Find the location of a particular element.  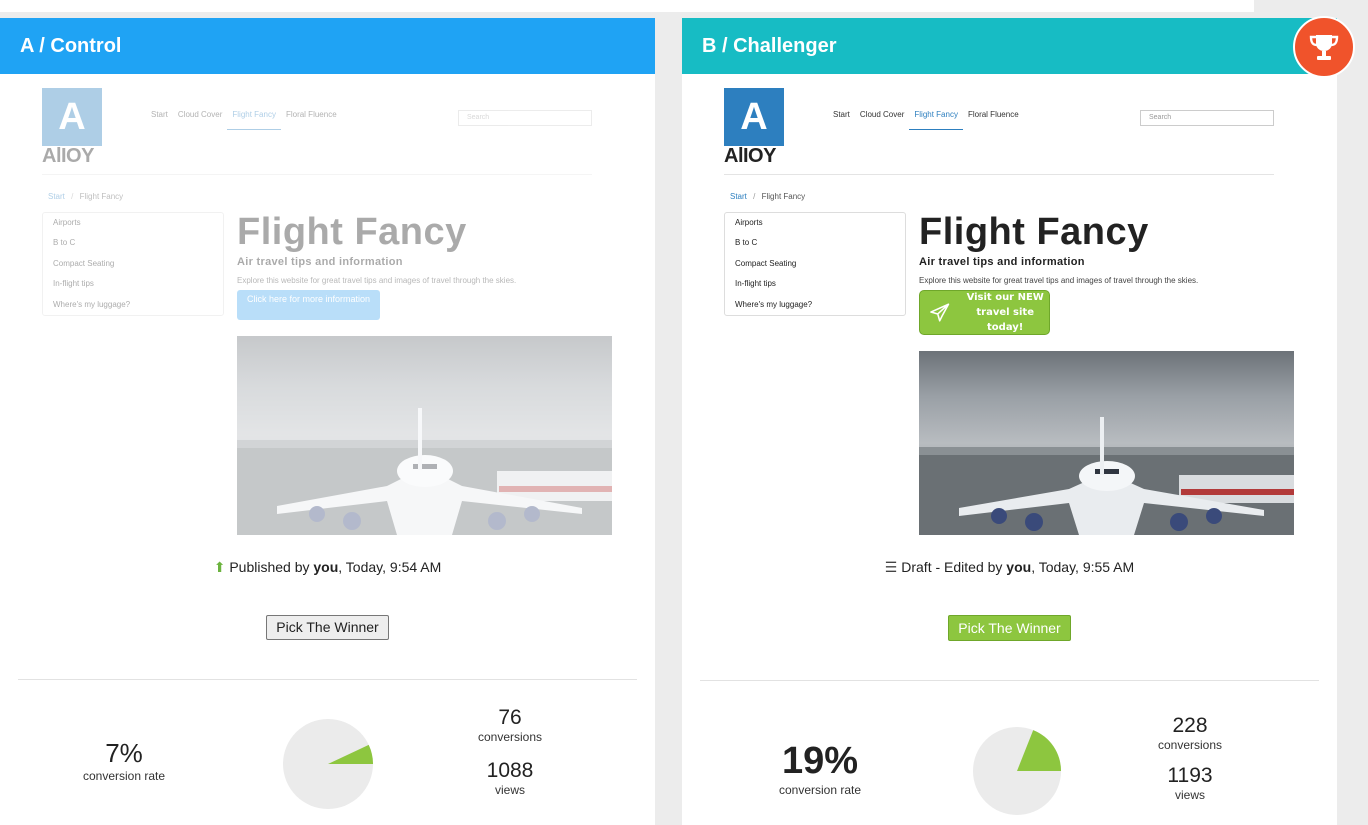

trophy-icon is located at coordinates (1324, 47).